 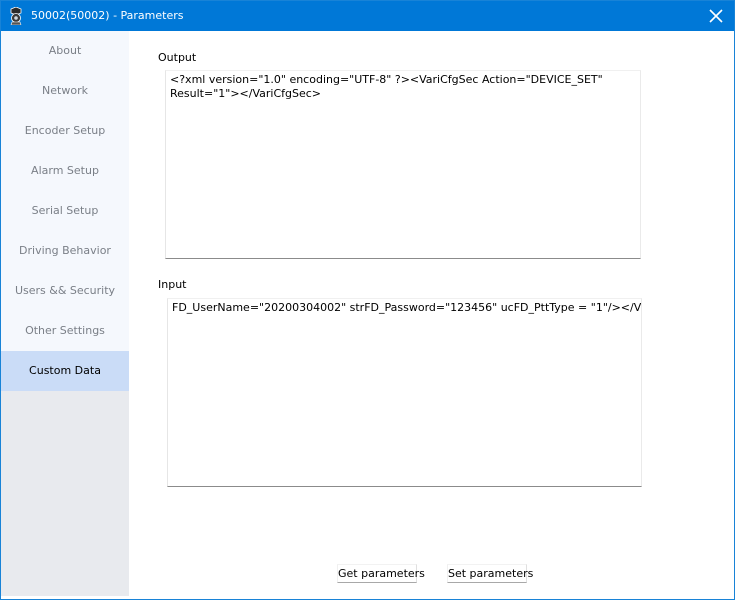 I want to click on sidebar-item-other-settings: Other Settings, so click(x=65, y=331).